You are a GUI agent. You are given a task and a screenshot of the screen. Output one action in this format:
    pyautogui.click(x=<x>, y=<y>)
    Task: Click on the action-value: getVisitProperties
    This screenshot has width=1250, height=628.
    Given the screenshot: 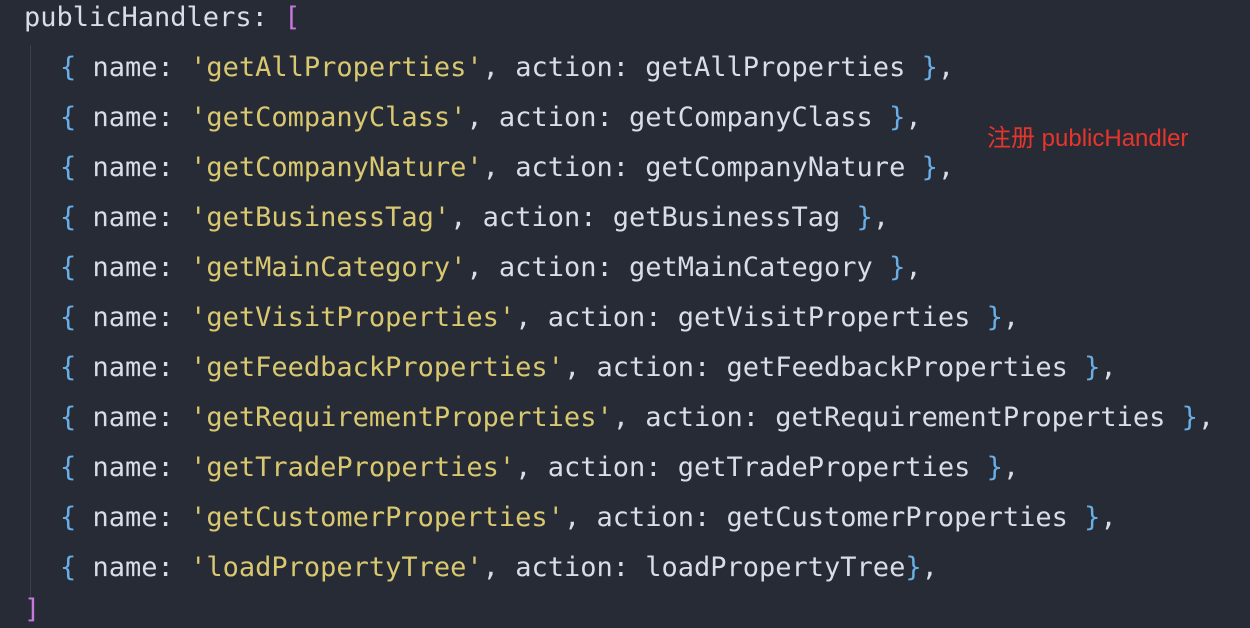 What is the action you would take?
    pyautogui.click(x=824, y=317)
    